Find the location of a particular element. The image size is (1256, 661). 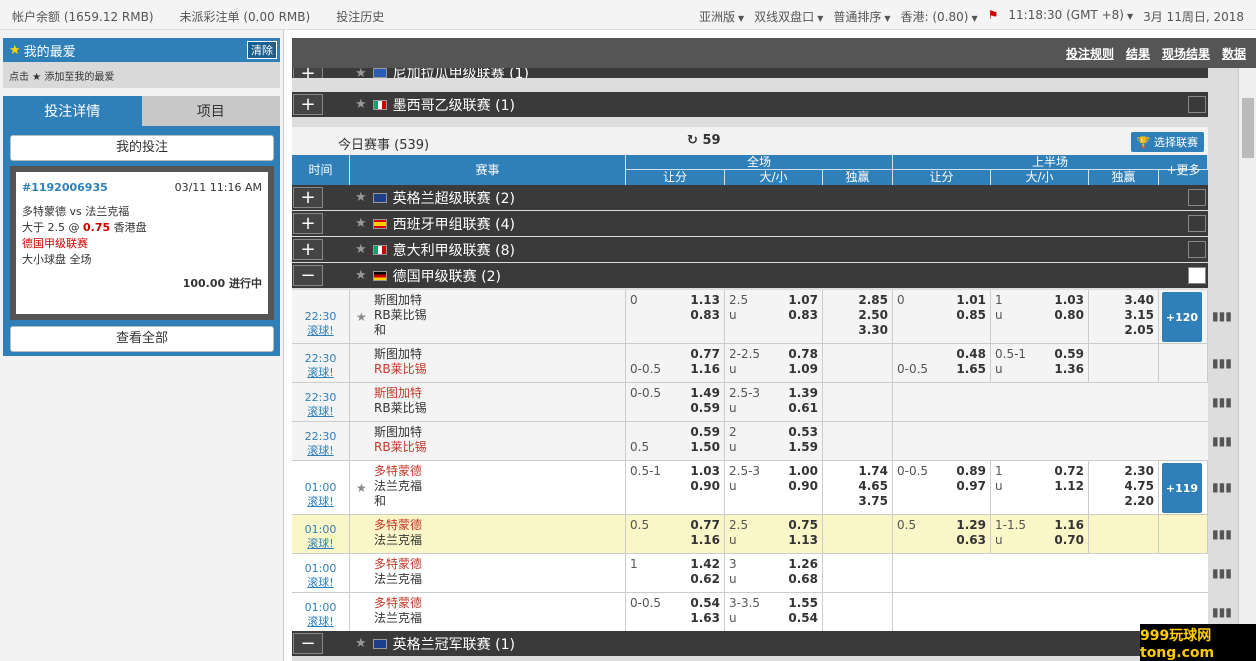

odds: 0.83 is located at coordinates (803, 315).